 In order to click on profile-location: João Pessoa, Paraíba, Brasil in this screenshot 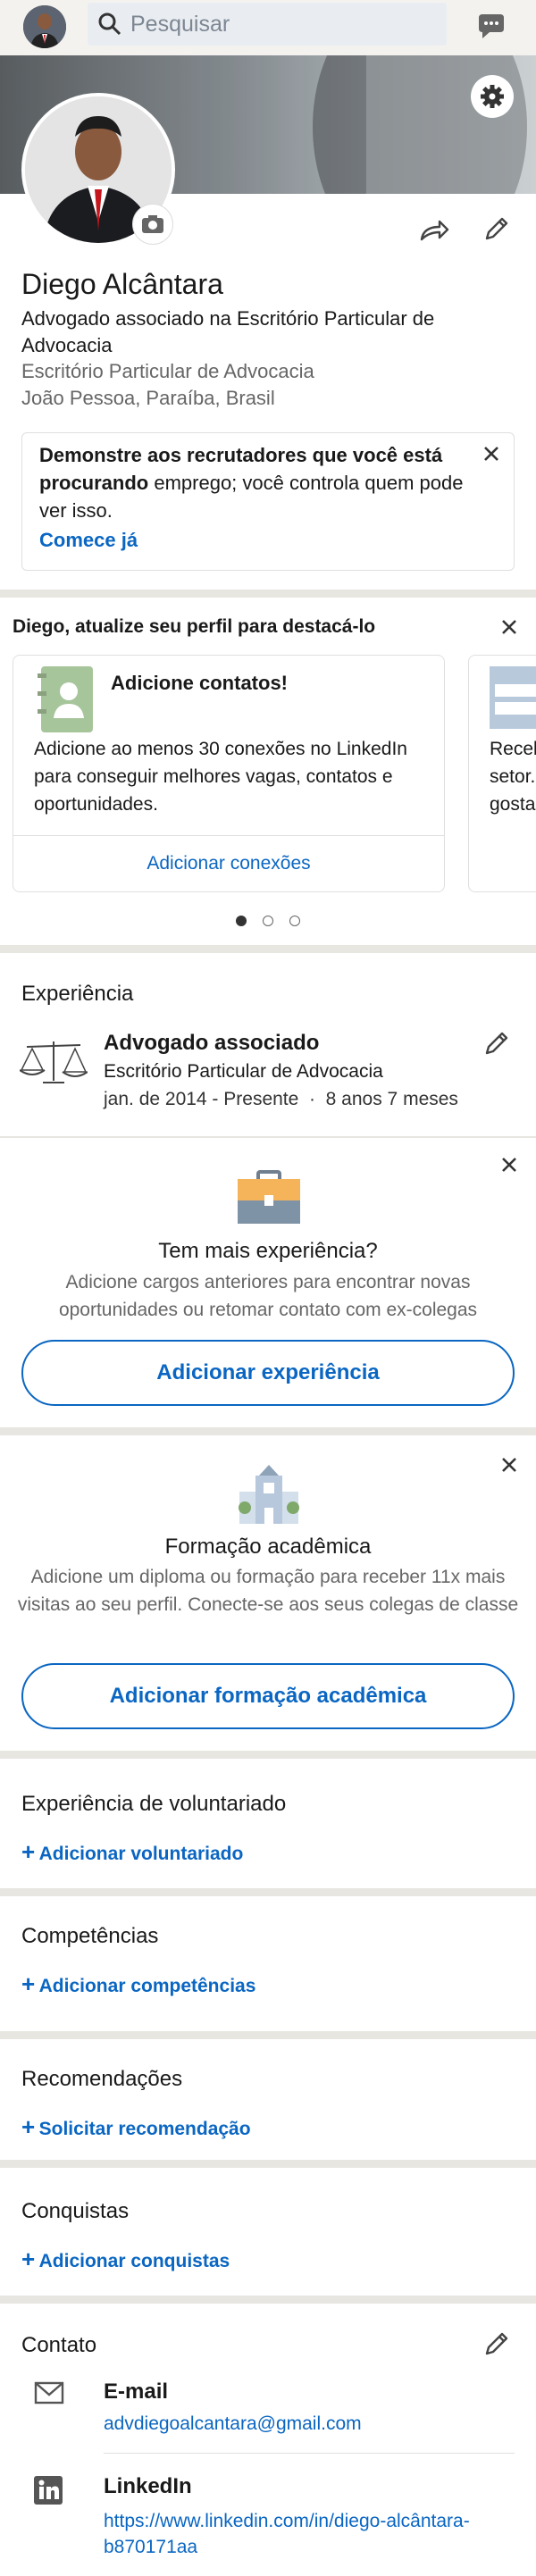, I will do `click(148, 398)`.